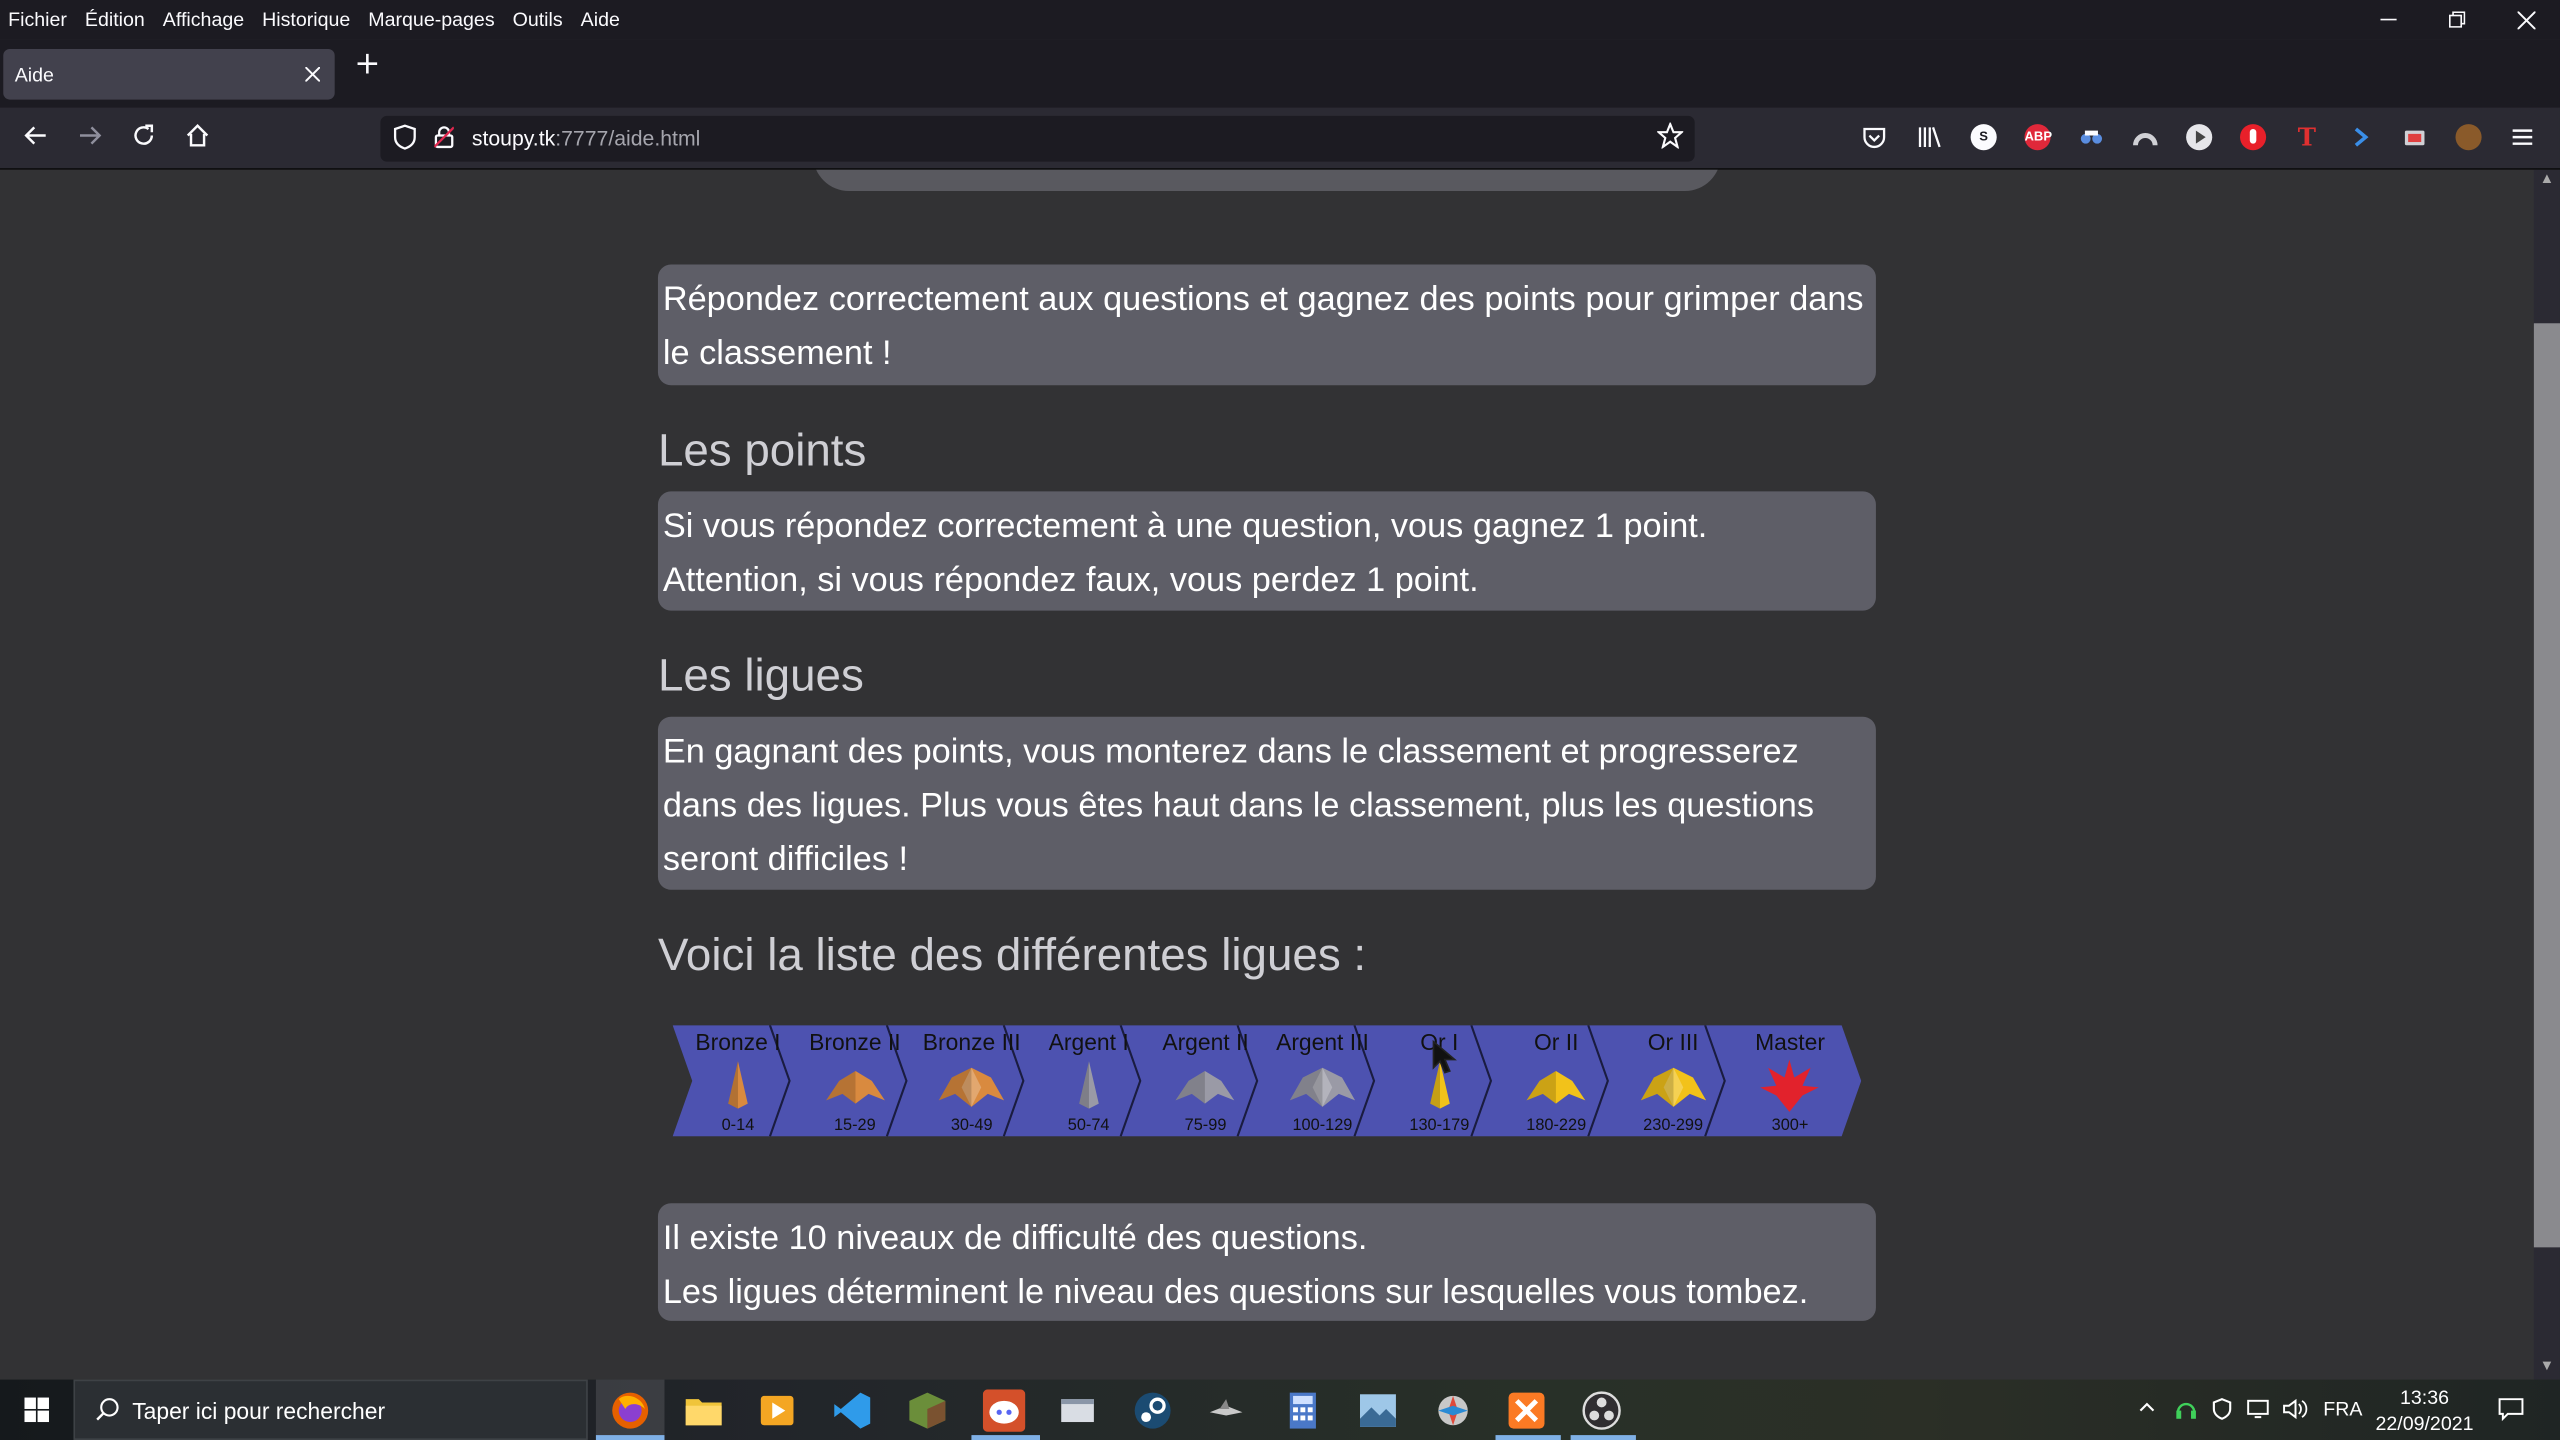  What do you see at coordinates (2546, 785) in the screenshot?
I see `scrollbar-thumb` at bounding box center [2546, 785].